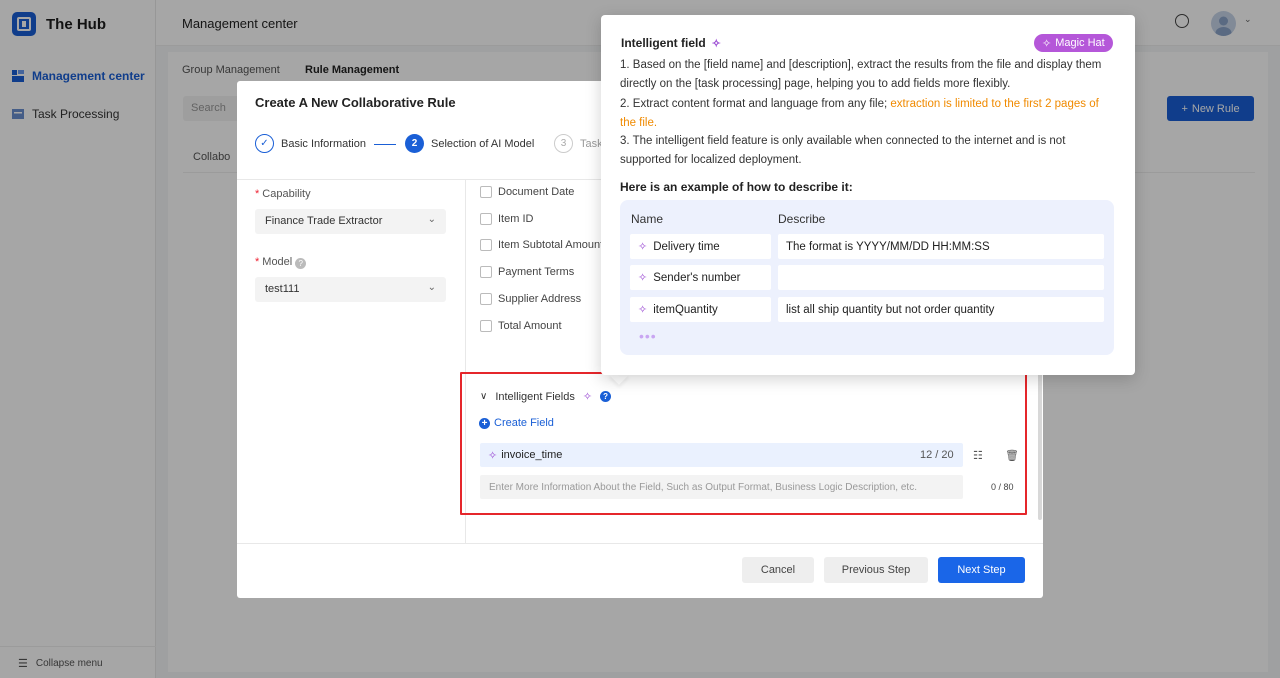 This screenshot has width=1280, height=678. What do you see at coordinates (484, 423) in the screenshot?
I see `plus-icon: +` at bounding box center [484, 423].